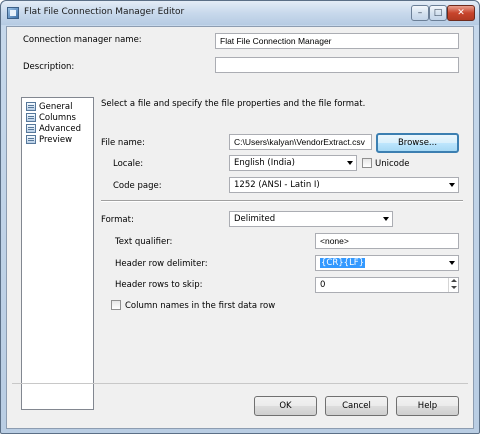 This screenshot has height=434, width=480. Describe the element at coordinates (367, 163) in the screenshot. I see `unicode-checkbox` at that location.